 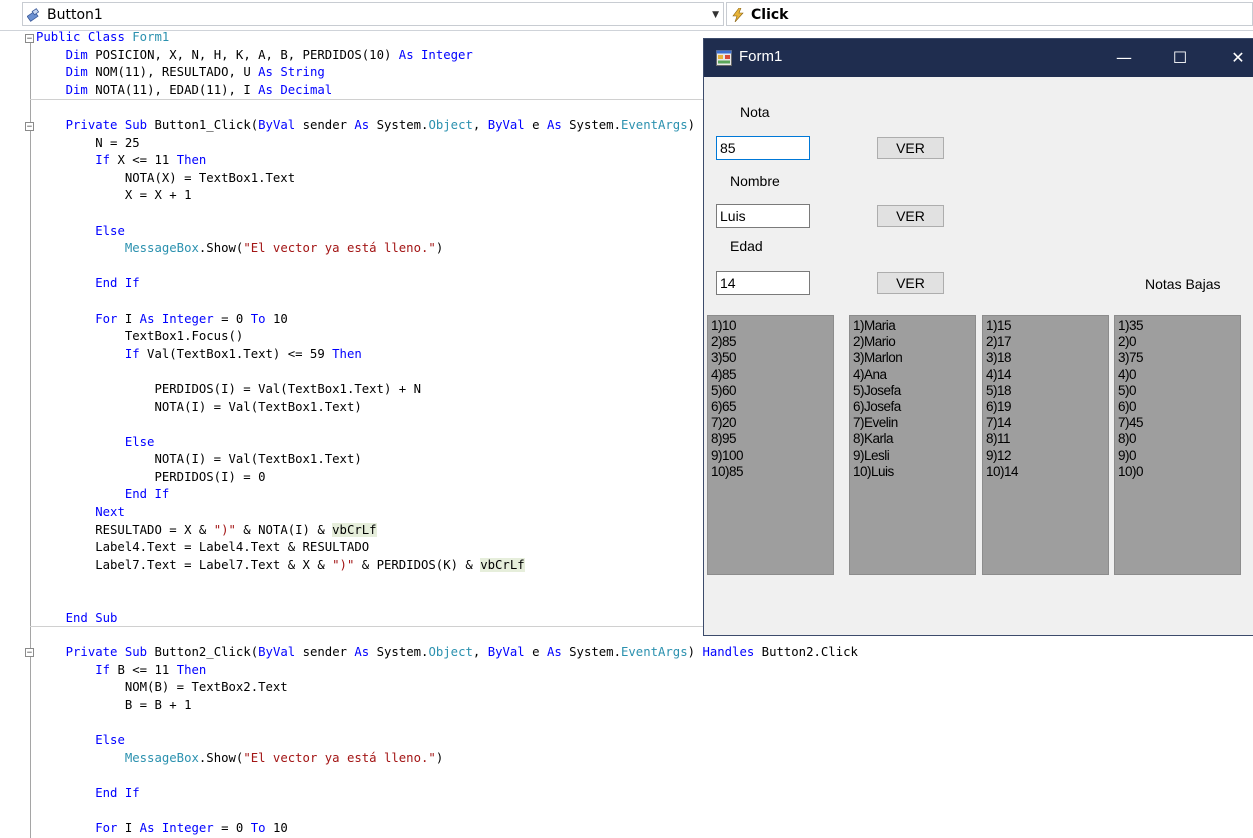 I want to click on maximize-button: ☐, so click(x=1180, y=58).